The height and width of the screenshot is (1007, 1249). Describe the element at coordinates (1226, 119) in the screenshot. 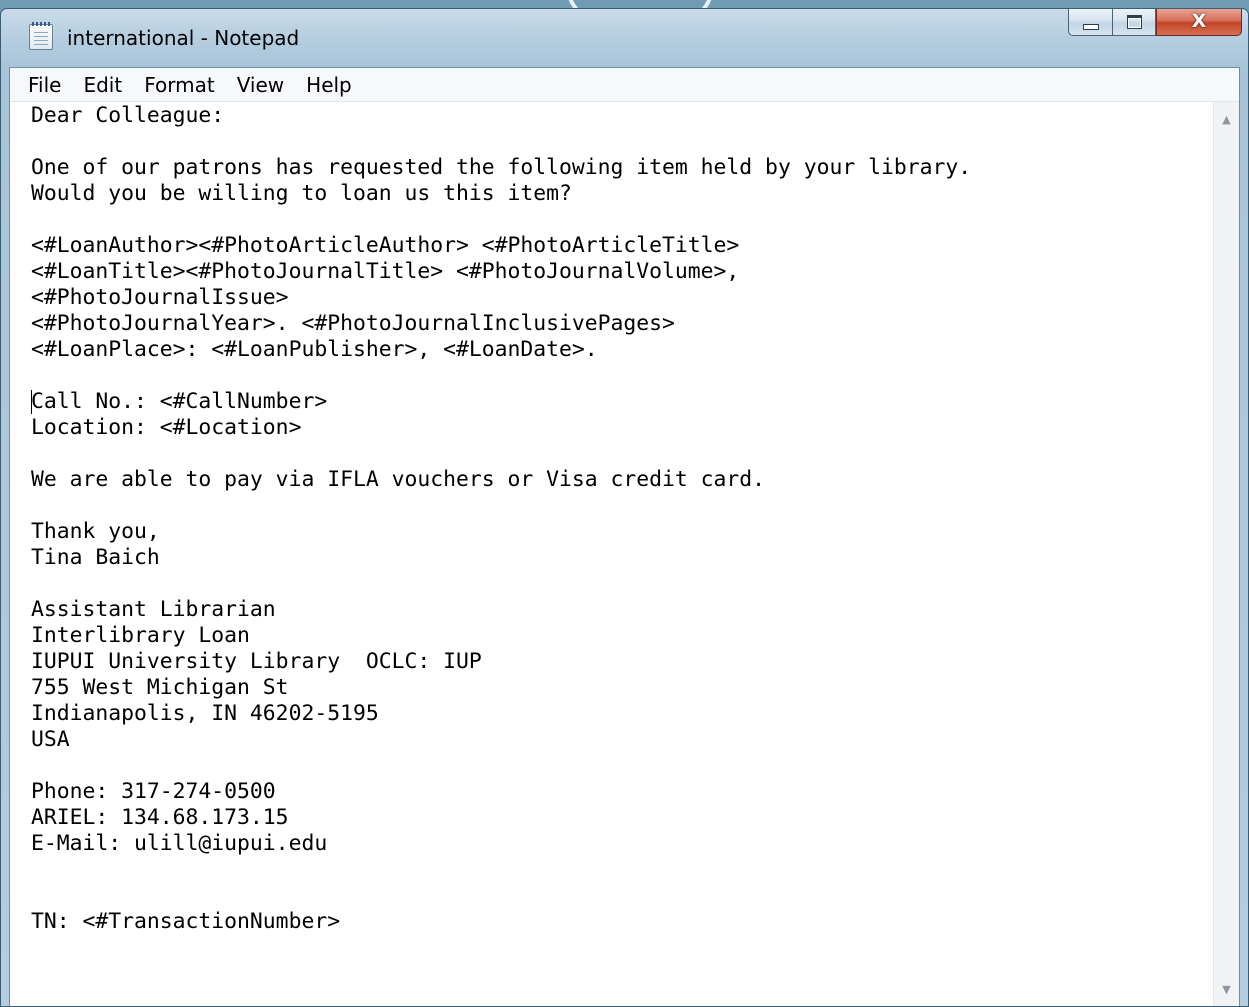

I see `scroll-up-icon: ▲` at that location.